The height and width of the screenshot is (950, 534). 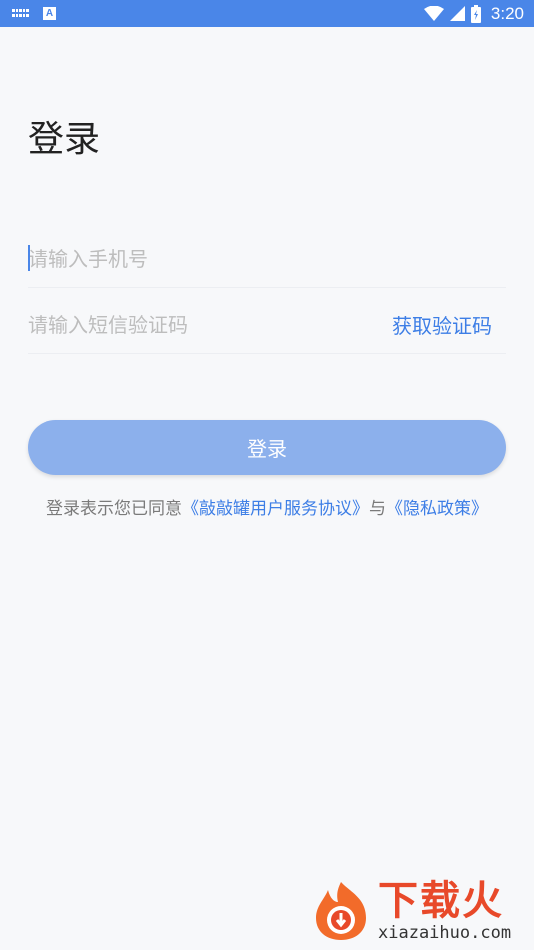 I want to click on signal-icon, so click(x=457, y=13).